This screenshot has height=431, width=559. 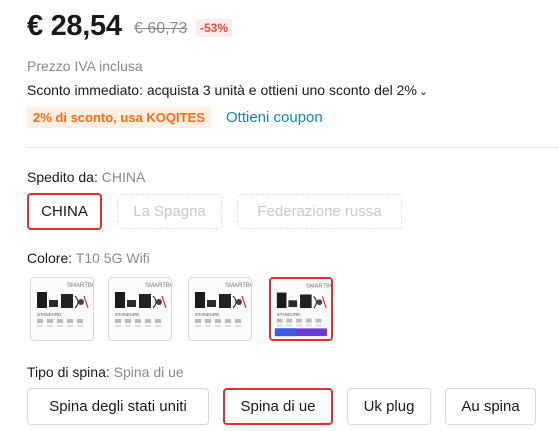 I want to click on shipping-label: Spedito da: CHINA, so click(x=86, y=177).